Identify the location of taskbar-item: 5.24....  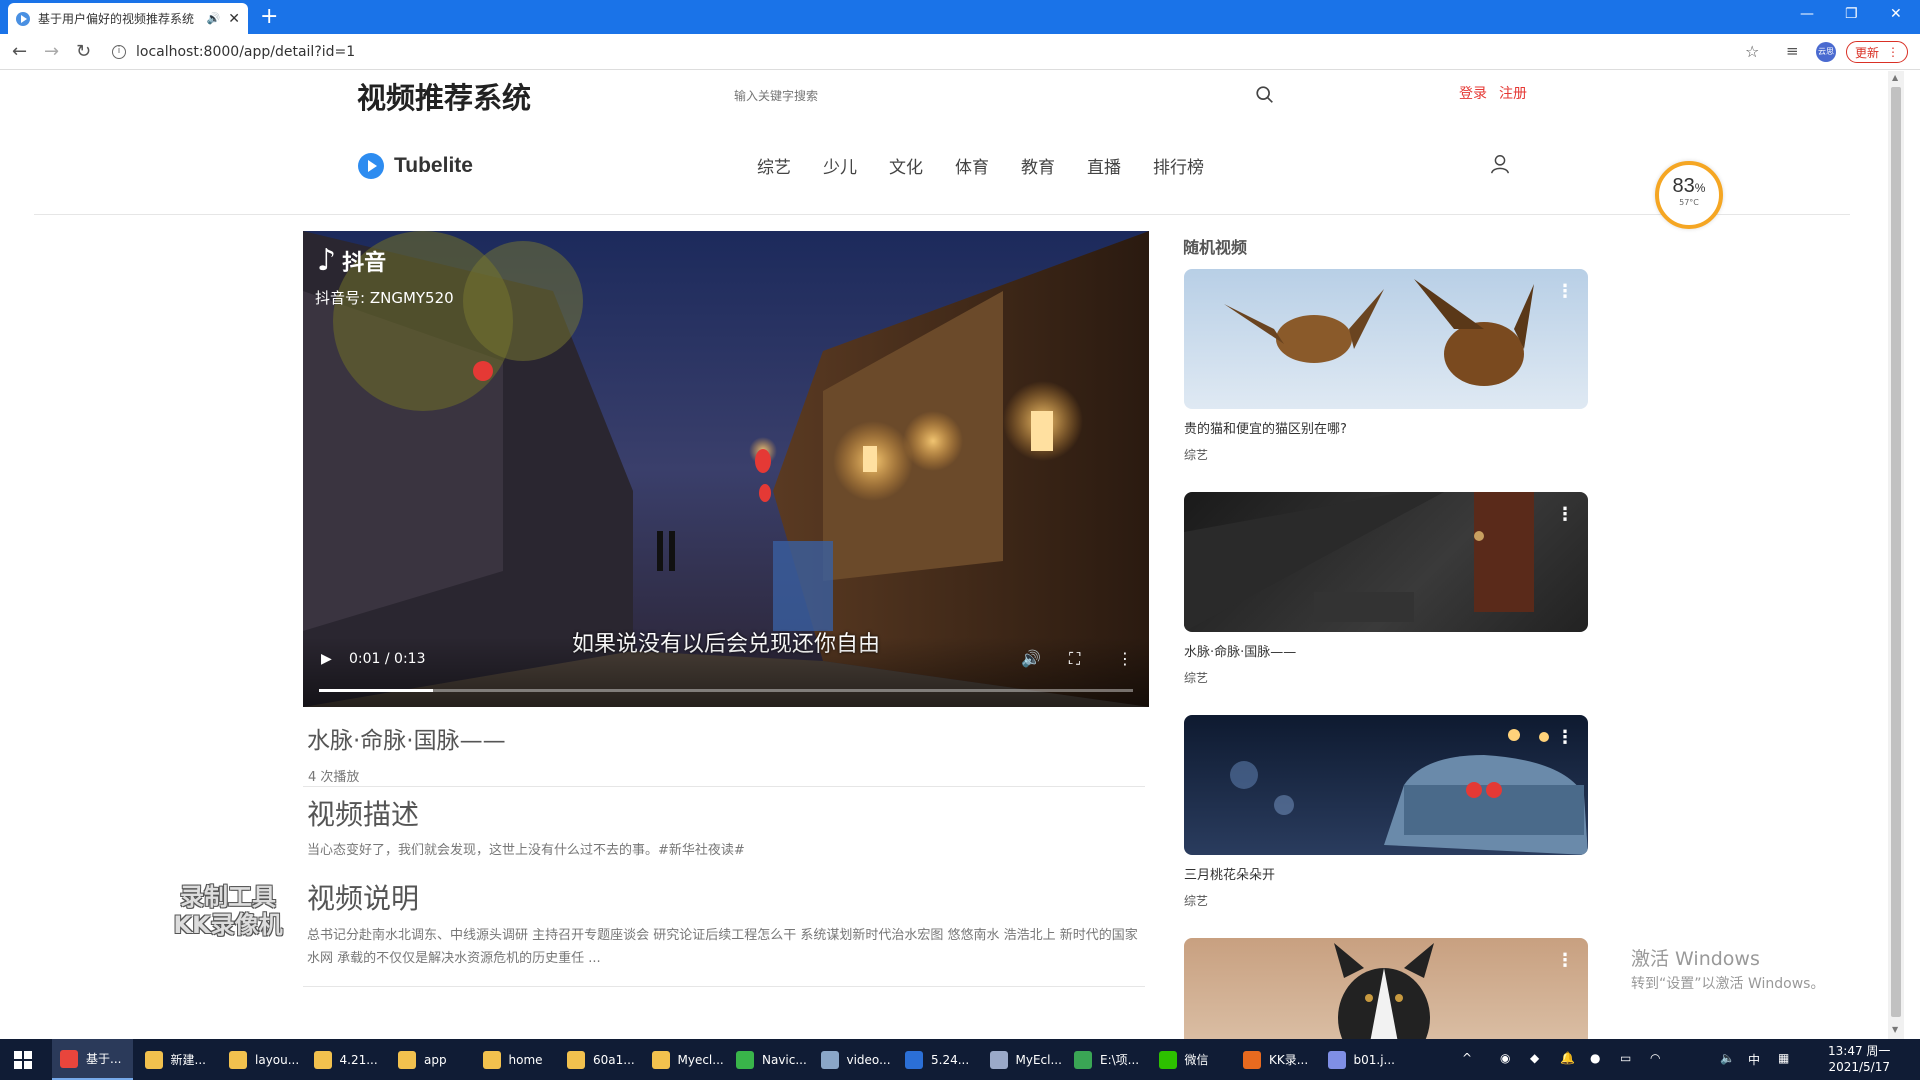
(937, 1059).